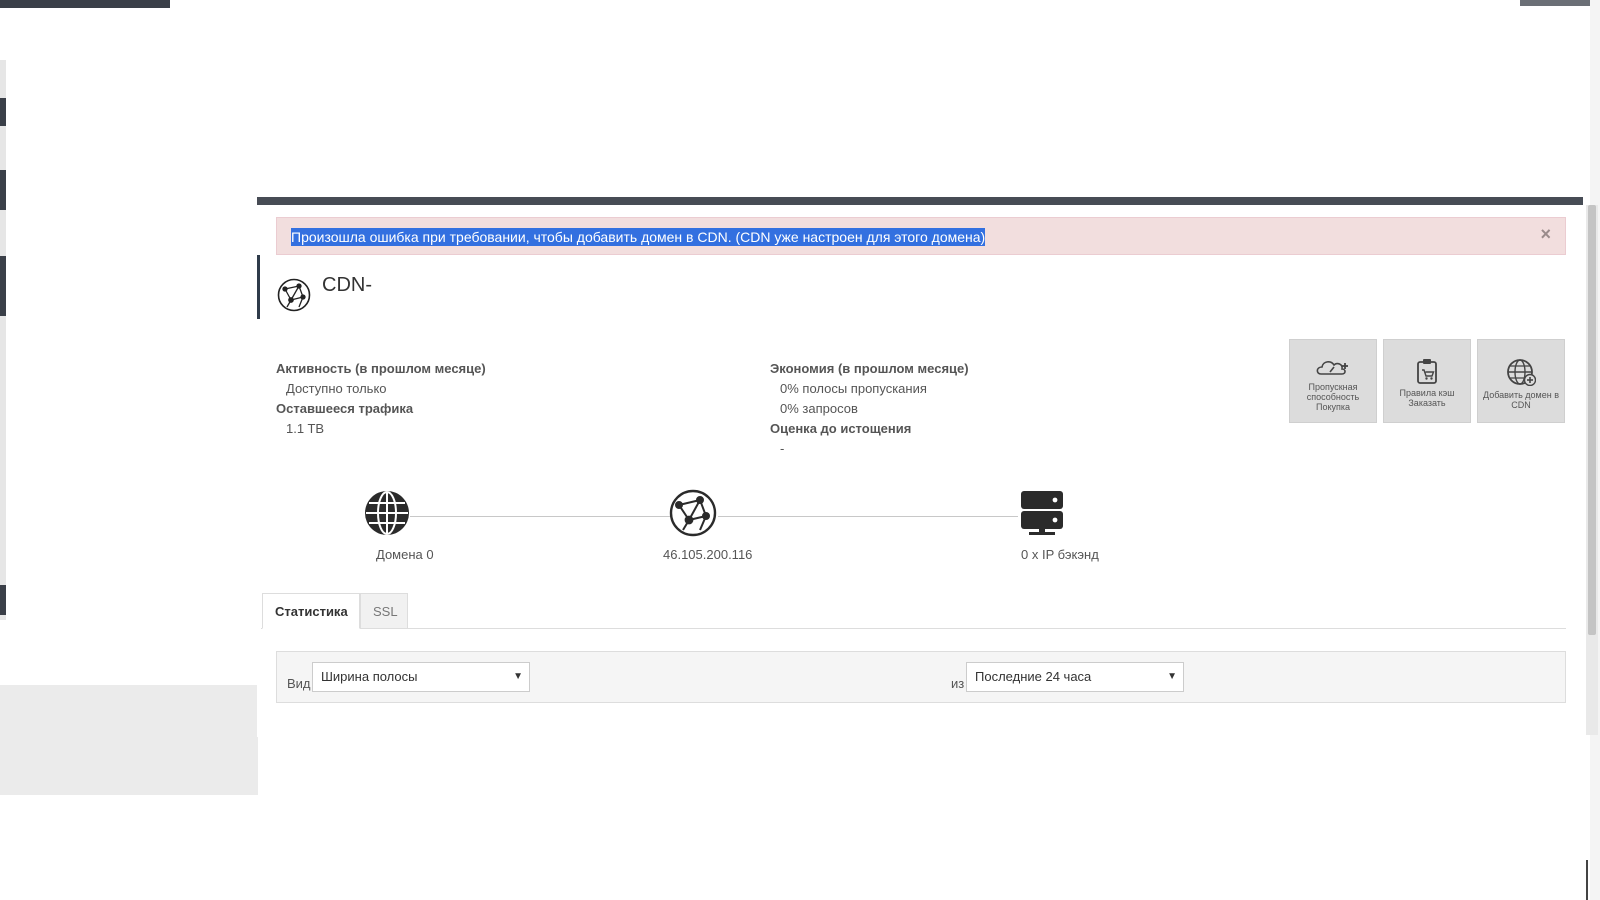 The image size is (1600, 900). I want to click on tab-ssl: SSL, so click(384, 611).